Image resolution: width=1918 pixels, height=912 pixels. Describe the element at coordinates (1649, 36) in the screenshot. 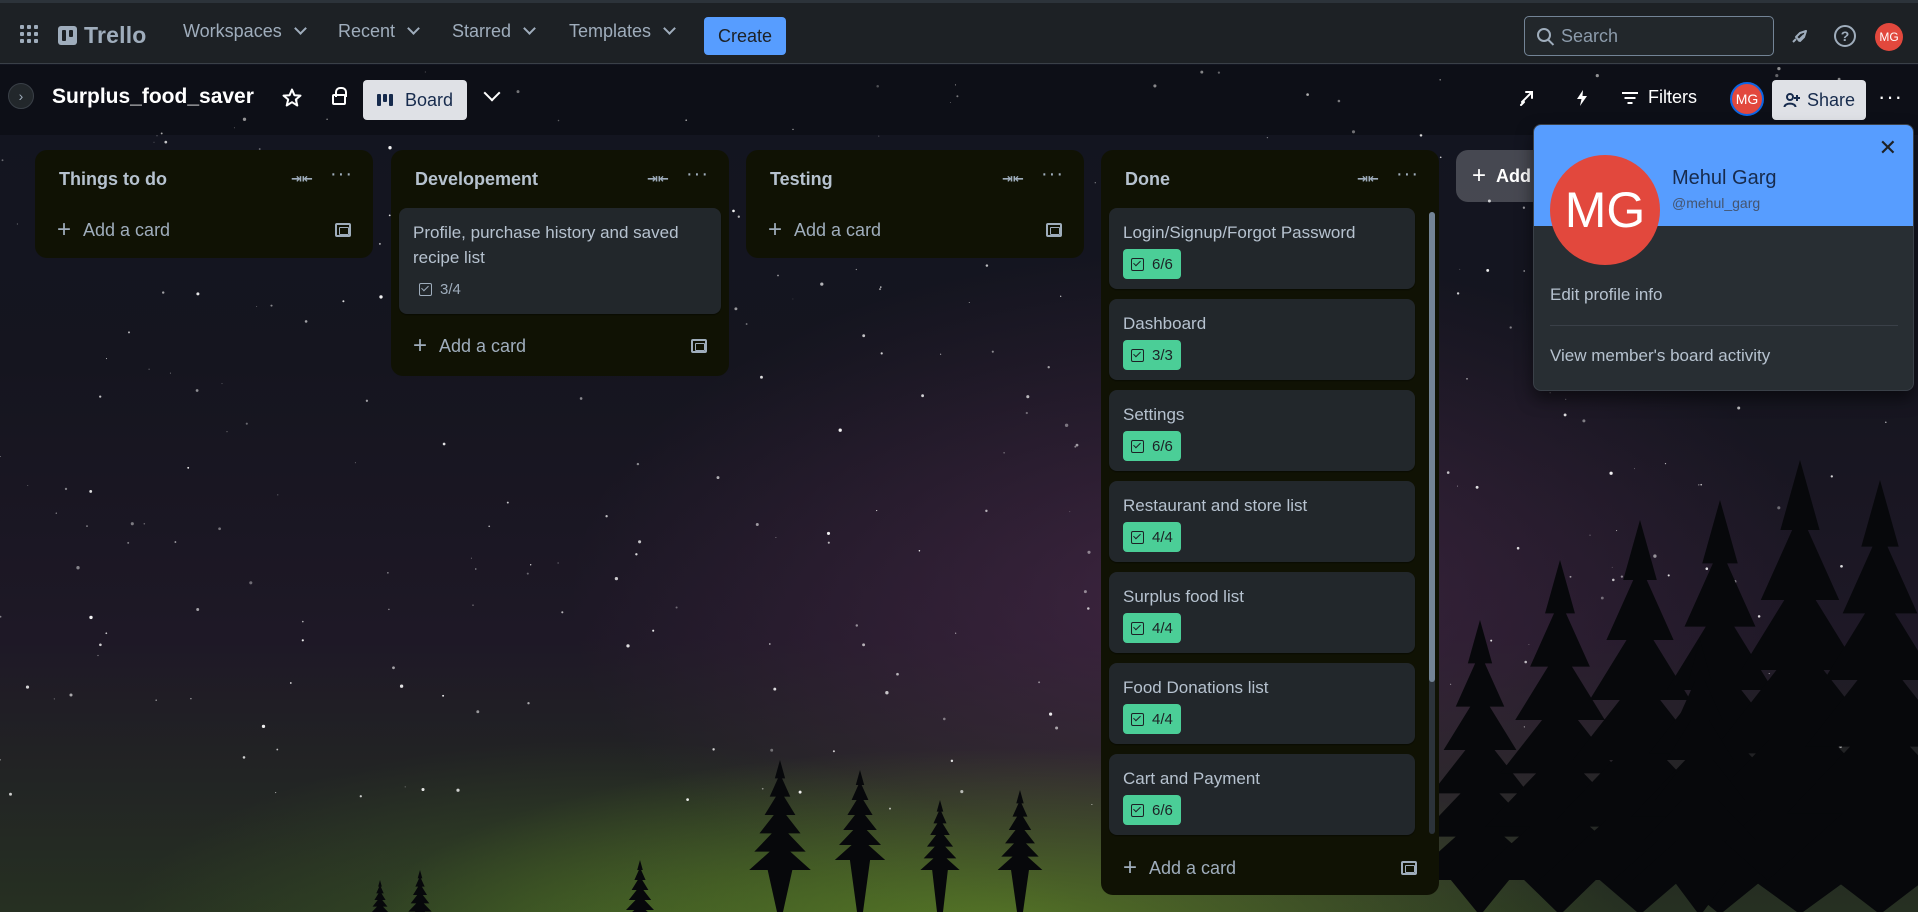

I see `search-input: Search` at that location.